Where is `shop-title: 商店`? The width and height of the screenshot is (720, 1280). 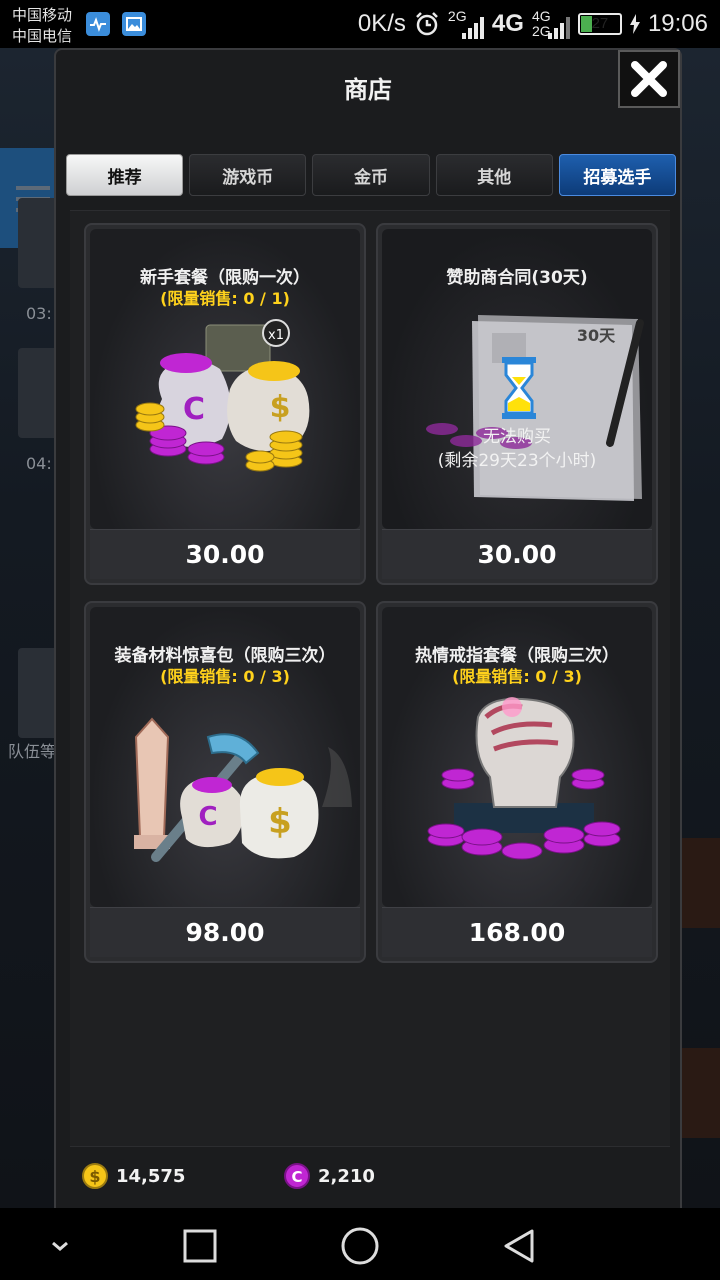 shop-title: 商店 is located at coordinates (368, 90).